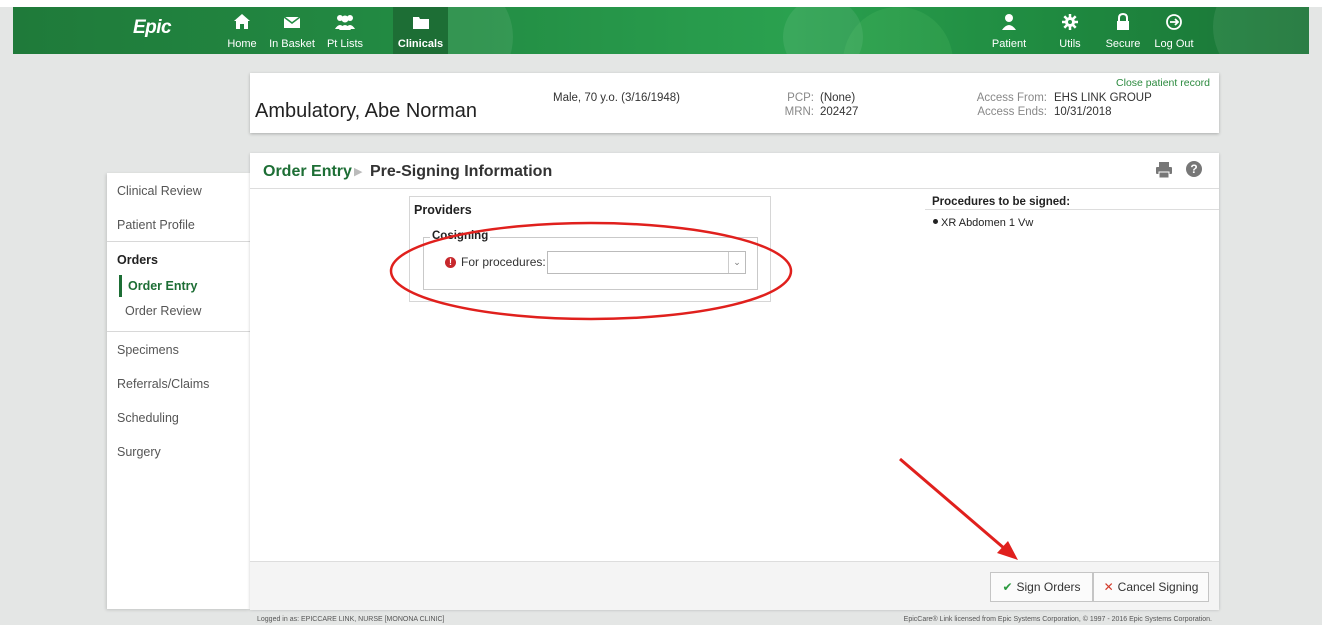 The width and height of the screenshot is (1322, 625). Describe the element at coordinates (983, 223) in the screenshot. I see `procedure-list-item: XR Abdomen 1 Vw` at that location.